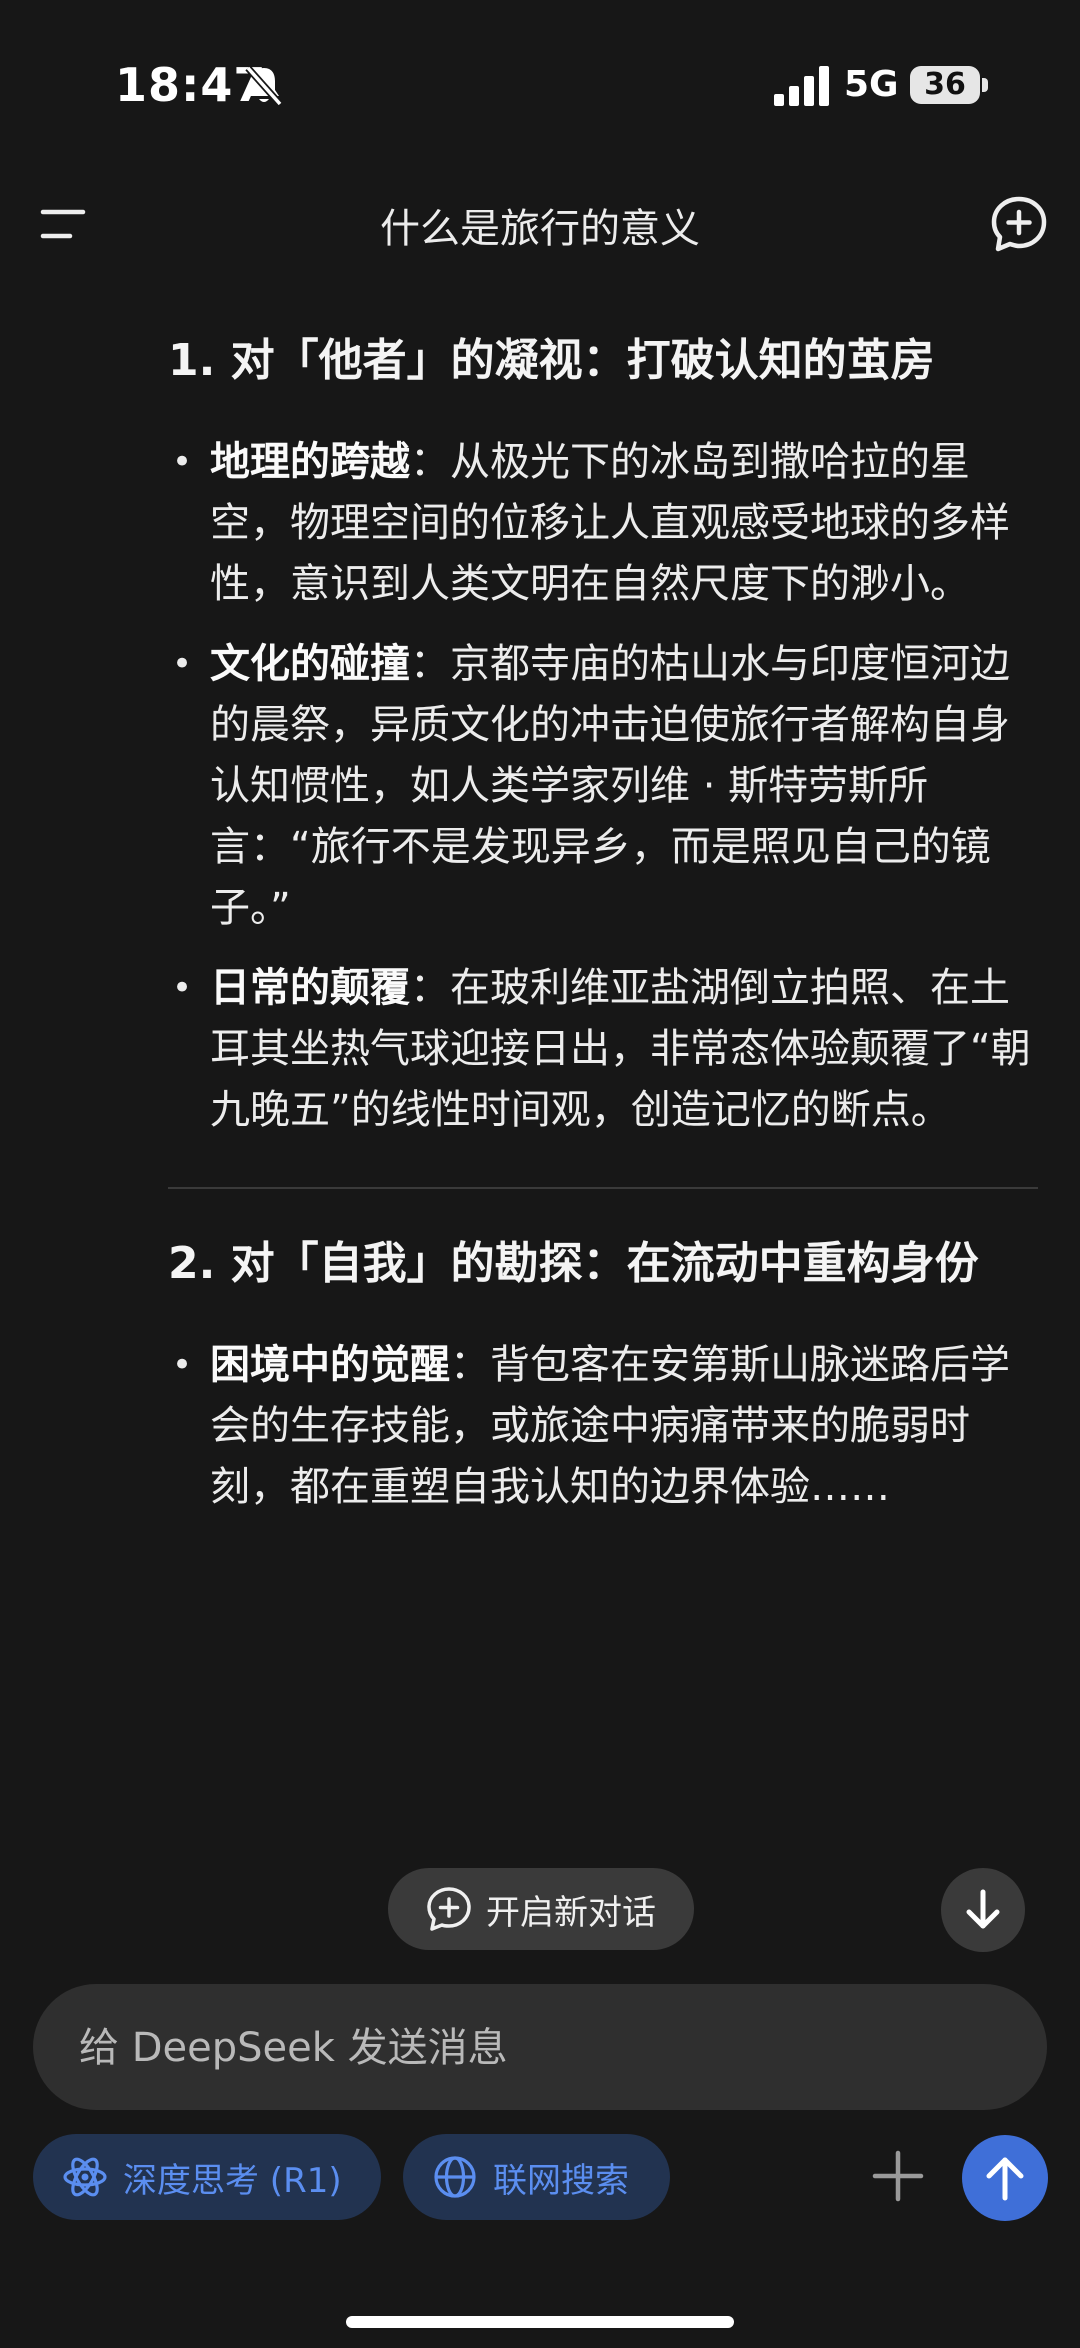 This screenshot has height=2348, width=1080. I want to click on section-divider, so click(603, 1188).